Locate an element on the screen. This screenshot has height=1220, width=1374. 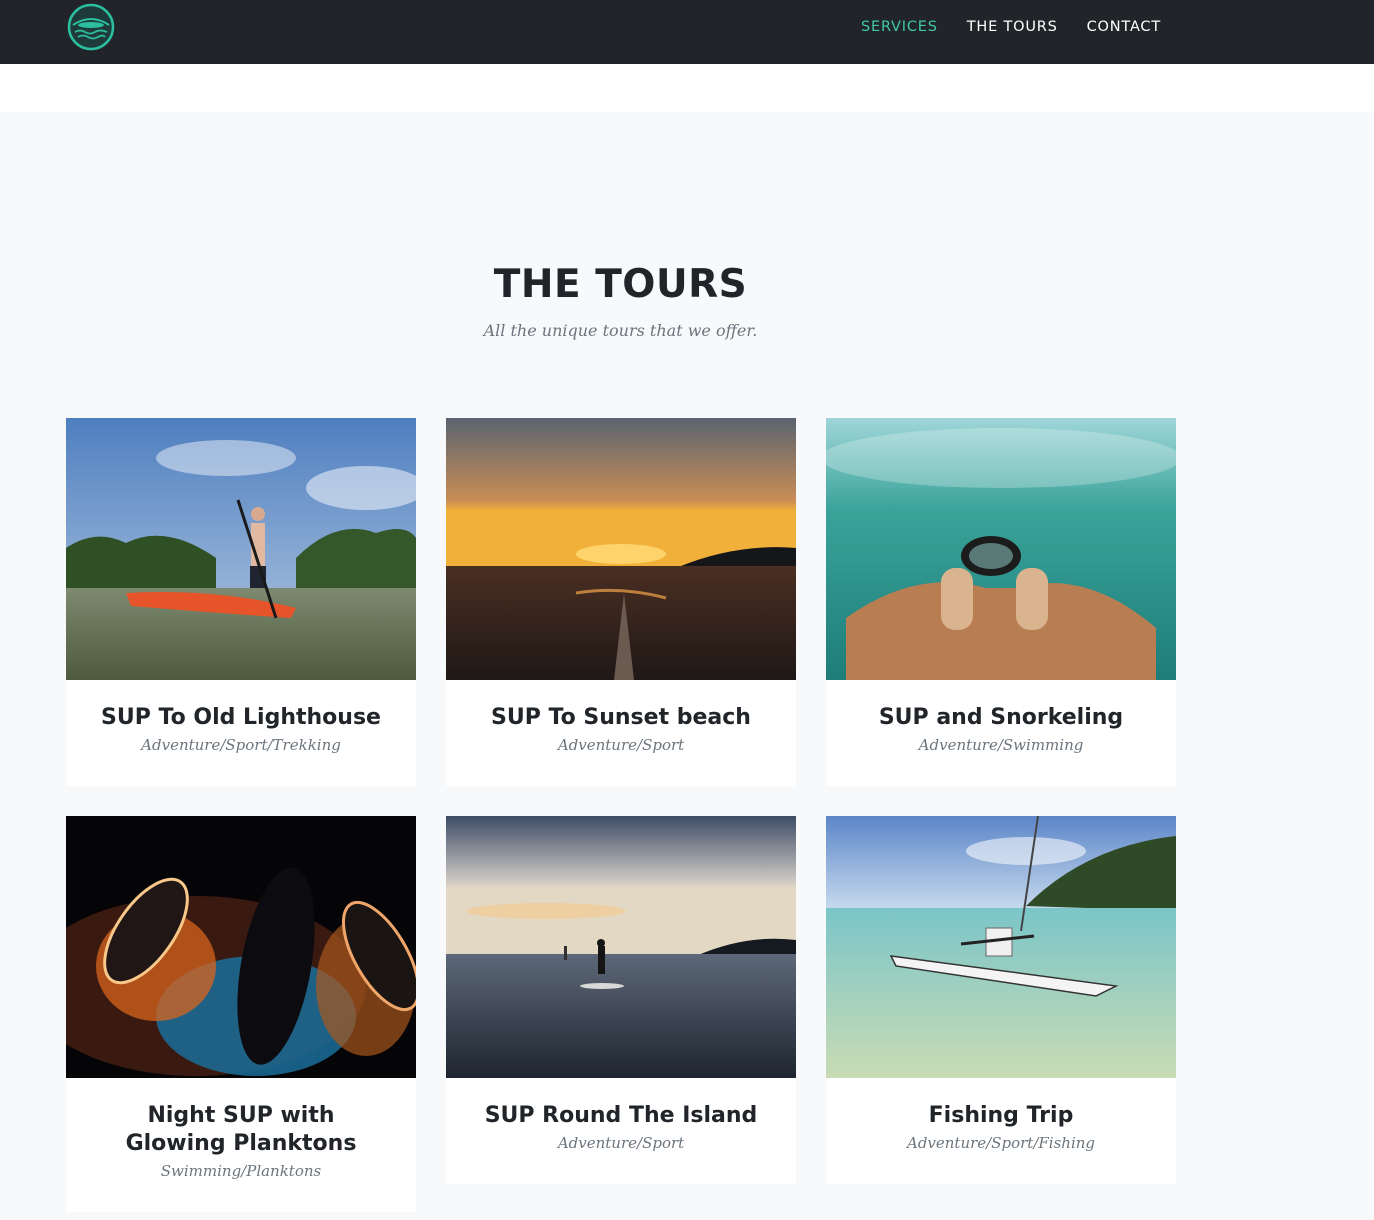
tour-title: Fishing Trip is located at coordinates (1001, 1115).